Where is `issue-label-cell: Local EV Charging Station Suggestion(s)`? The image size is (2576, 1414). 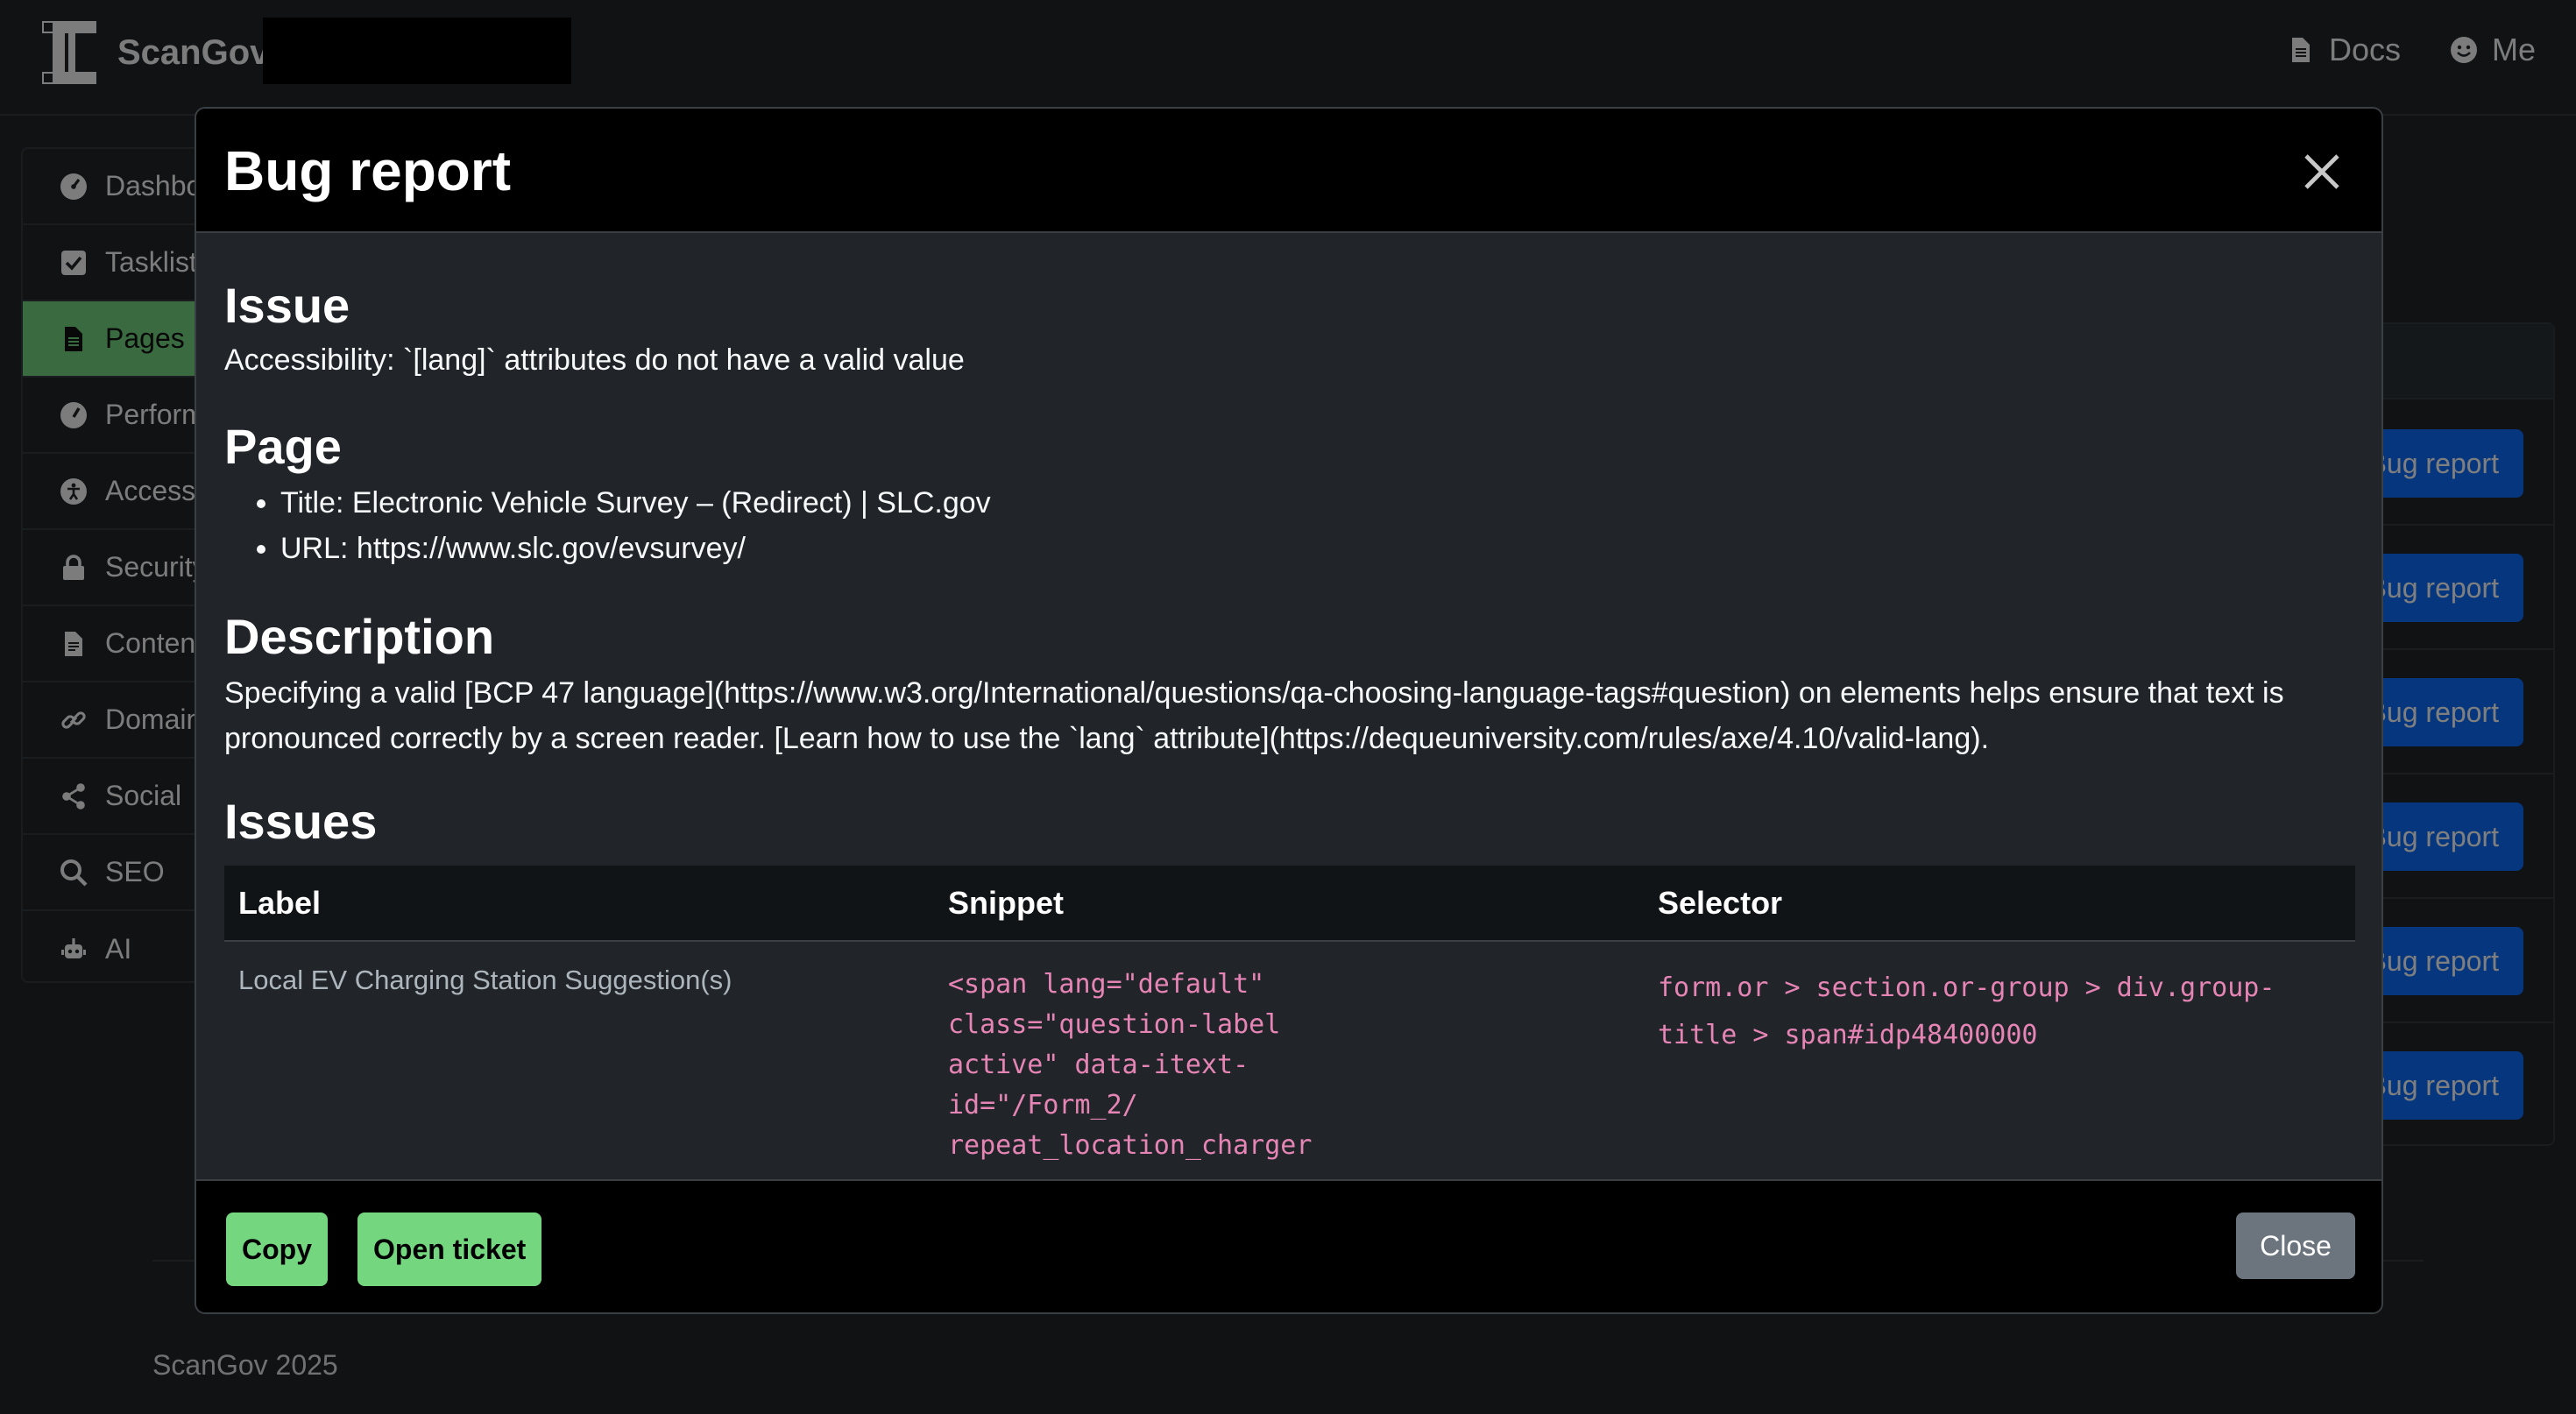
issue-label-cell: Local EV Charging Station Suggestion(s) is located at coordinates (579, 1065).